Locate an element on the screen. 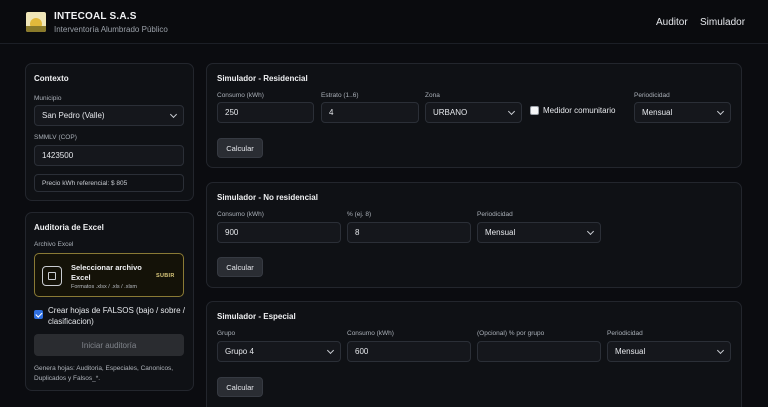  upload-formats: Formatos .xlsx / .xls / .xlsm is located at coordinates (104, 287).